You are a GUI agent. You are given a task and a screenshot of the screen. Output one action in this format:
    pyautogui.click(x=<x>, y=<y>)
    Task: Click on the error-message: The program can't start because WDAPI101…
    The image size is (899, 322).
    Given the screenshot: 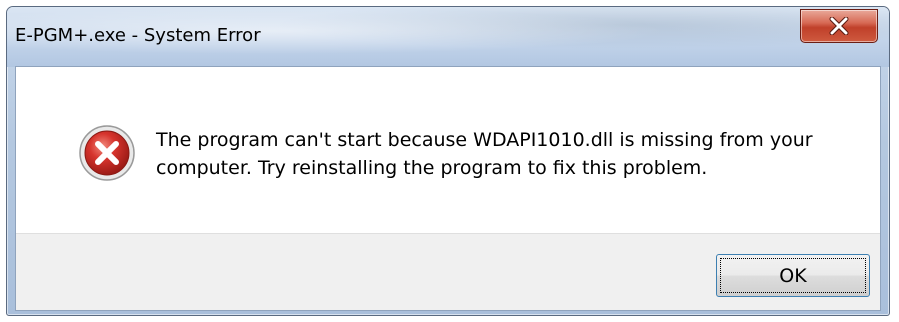 What is the action you would take?
    pyautogui.click(x=484, y=154)
    